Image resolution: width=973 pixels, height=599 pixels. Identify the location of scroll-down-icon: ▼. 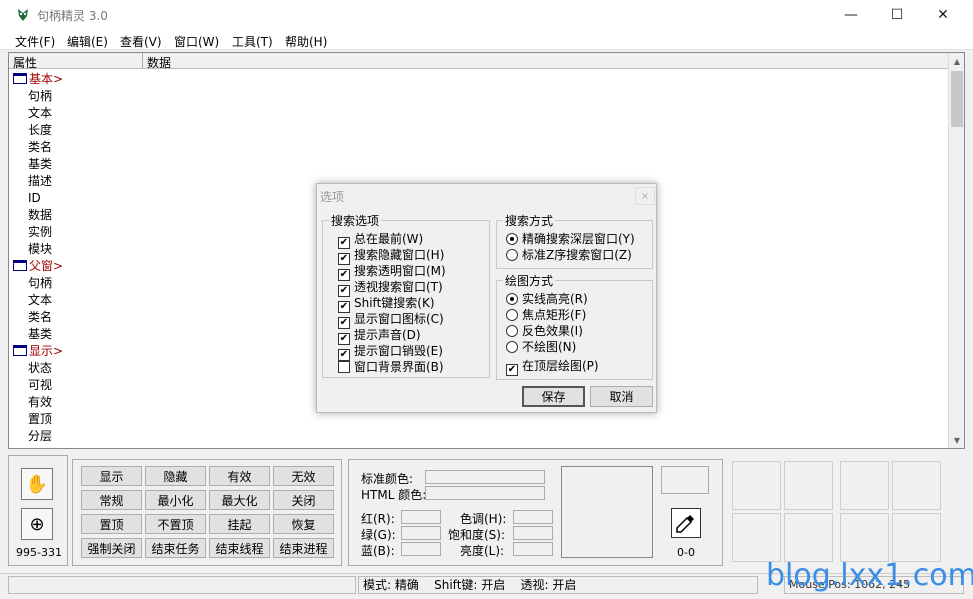
(957, 440).